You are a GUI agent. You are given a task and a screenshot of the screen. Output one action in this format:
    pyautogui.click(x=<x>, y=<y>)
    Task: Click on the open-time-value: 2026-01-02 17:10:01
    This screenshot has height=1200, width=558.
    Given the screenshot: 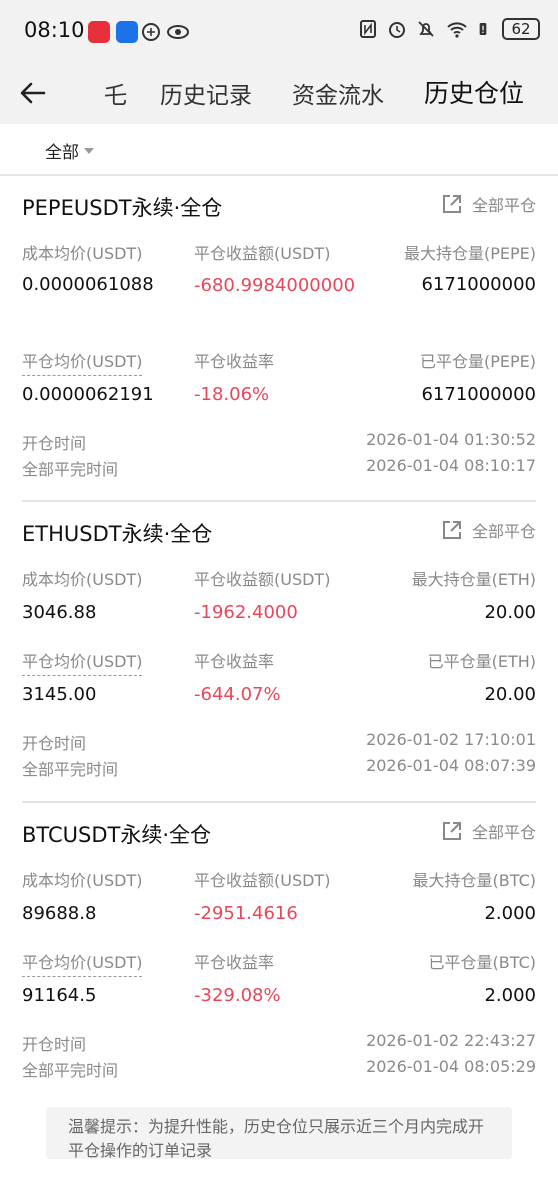 What is the action you would take?
    pyautogui.click(x=451, y=739)
    